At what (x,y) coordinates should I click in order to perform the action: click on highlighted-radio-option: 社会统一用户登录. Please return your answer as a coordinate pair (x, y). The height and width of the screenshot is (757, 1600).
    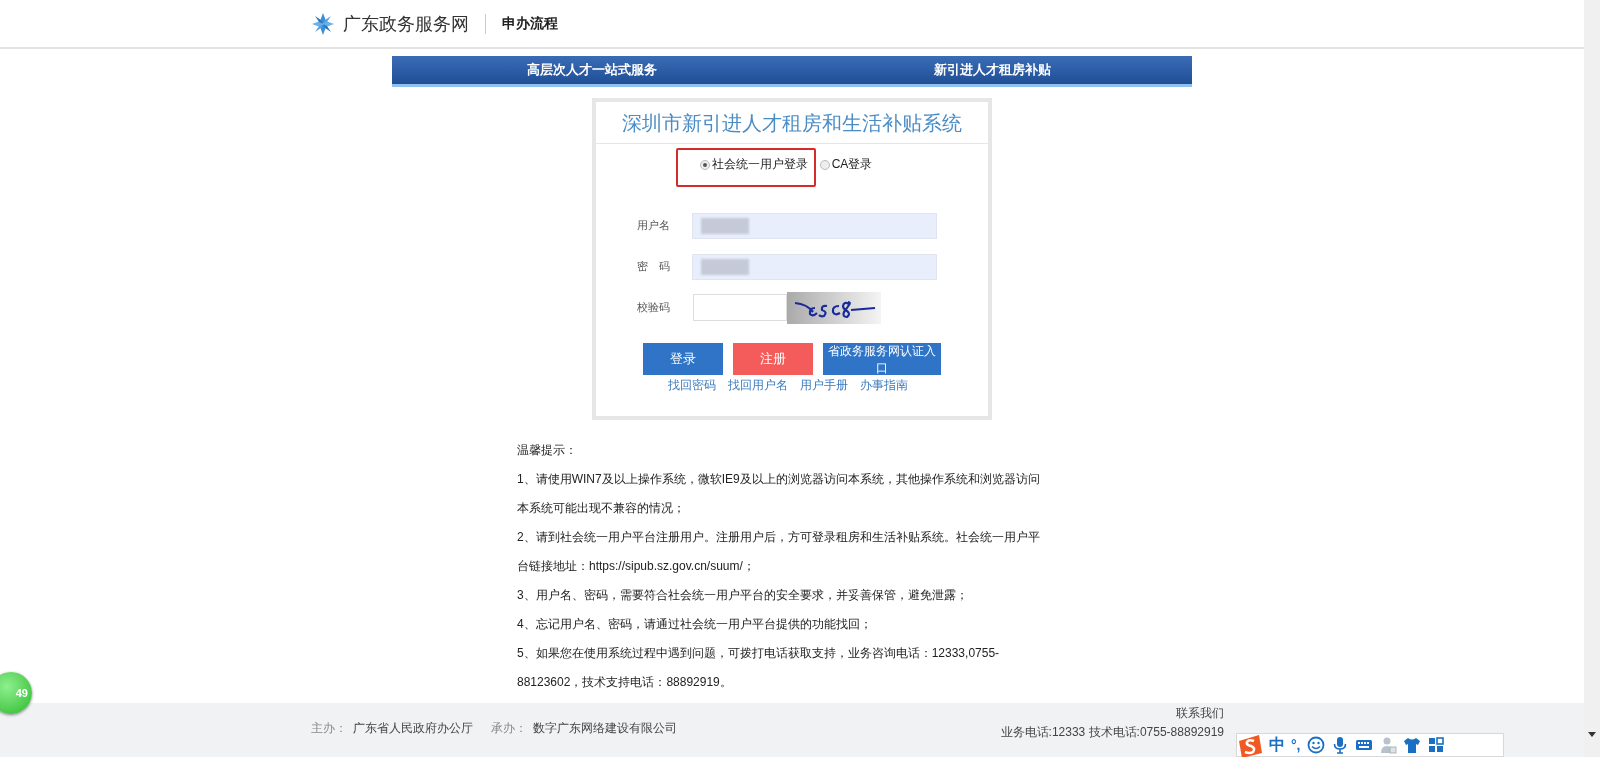
    Looking at the image, I should click on (745, 167).